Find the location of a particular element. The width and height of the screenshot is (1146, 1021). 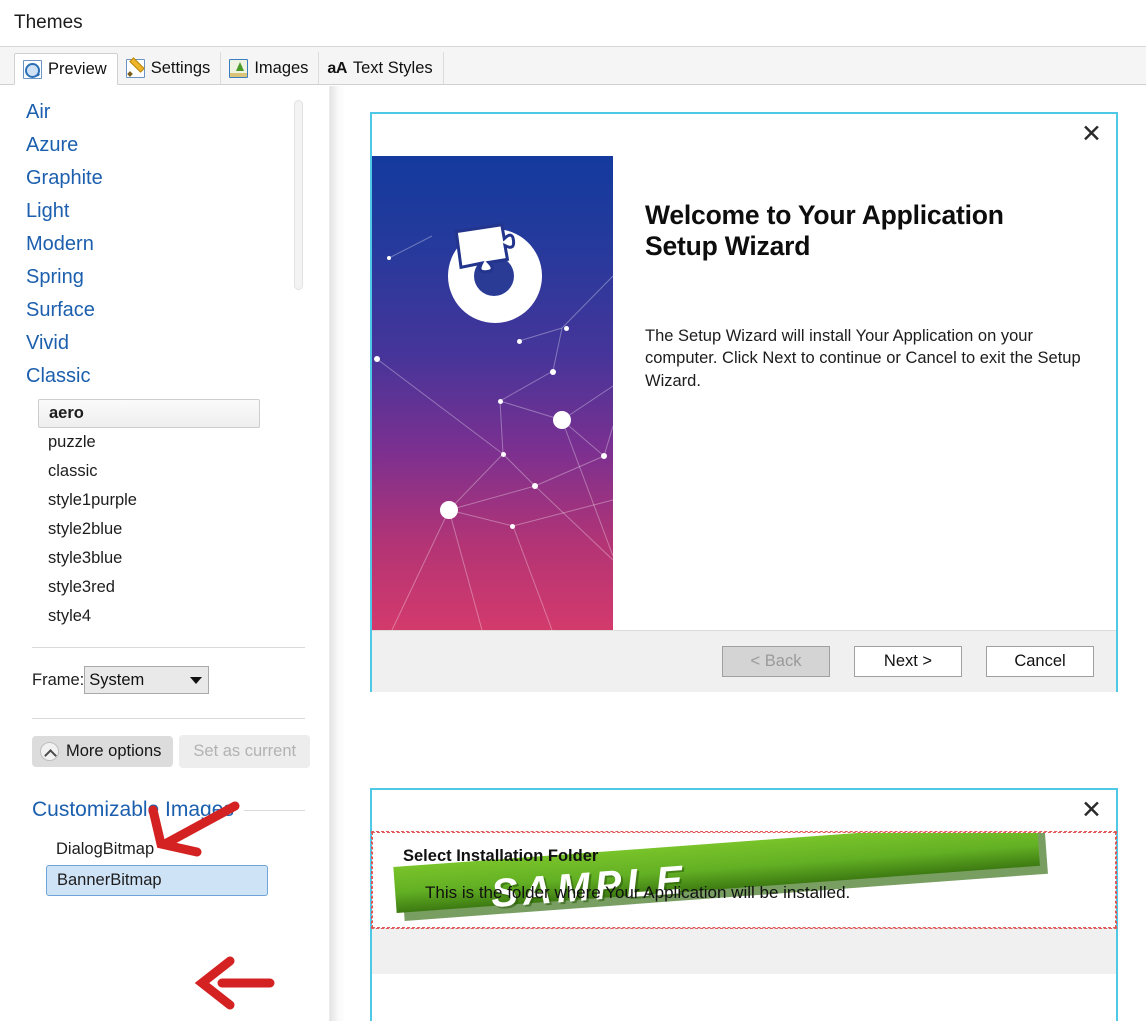

variant-label: puzzle is located at coordinates (72, 442).